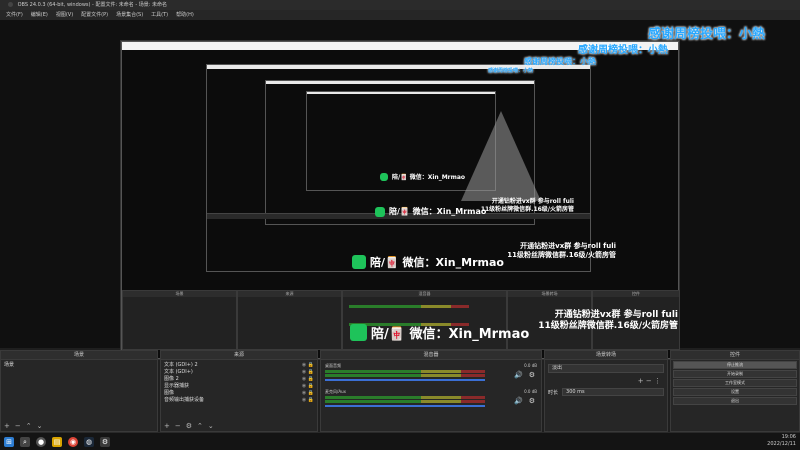 This screenshot has width=800, height=450. I want to click on controls-dock-title: 控件, so click(735, 355).